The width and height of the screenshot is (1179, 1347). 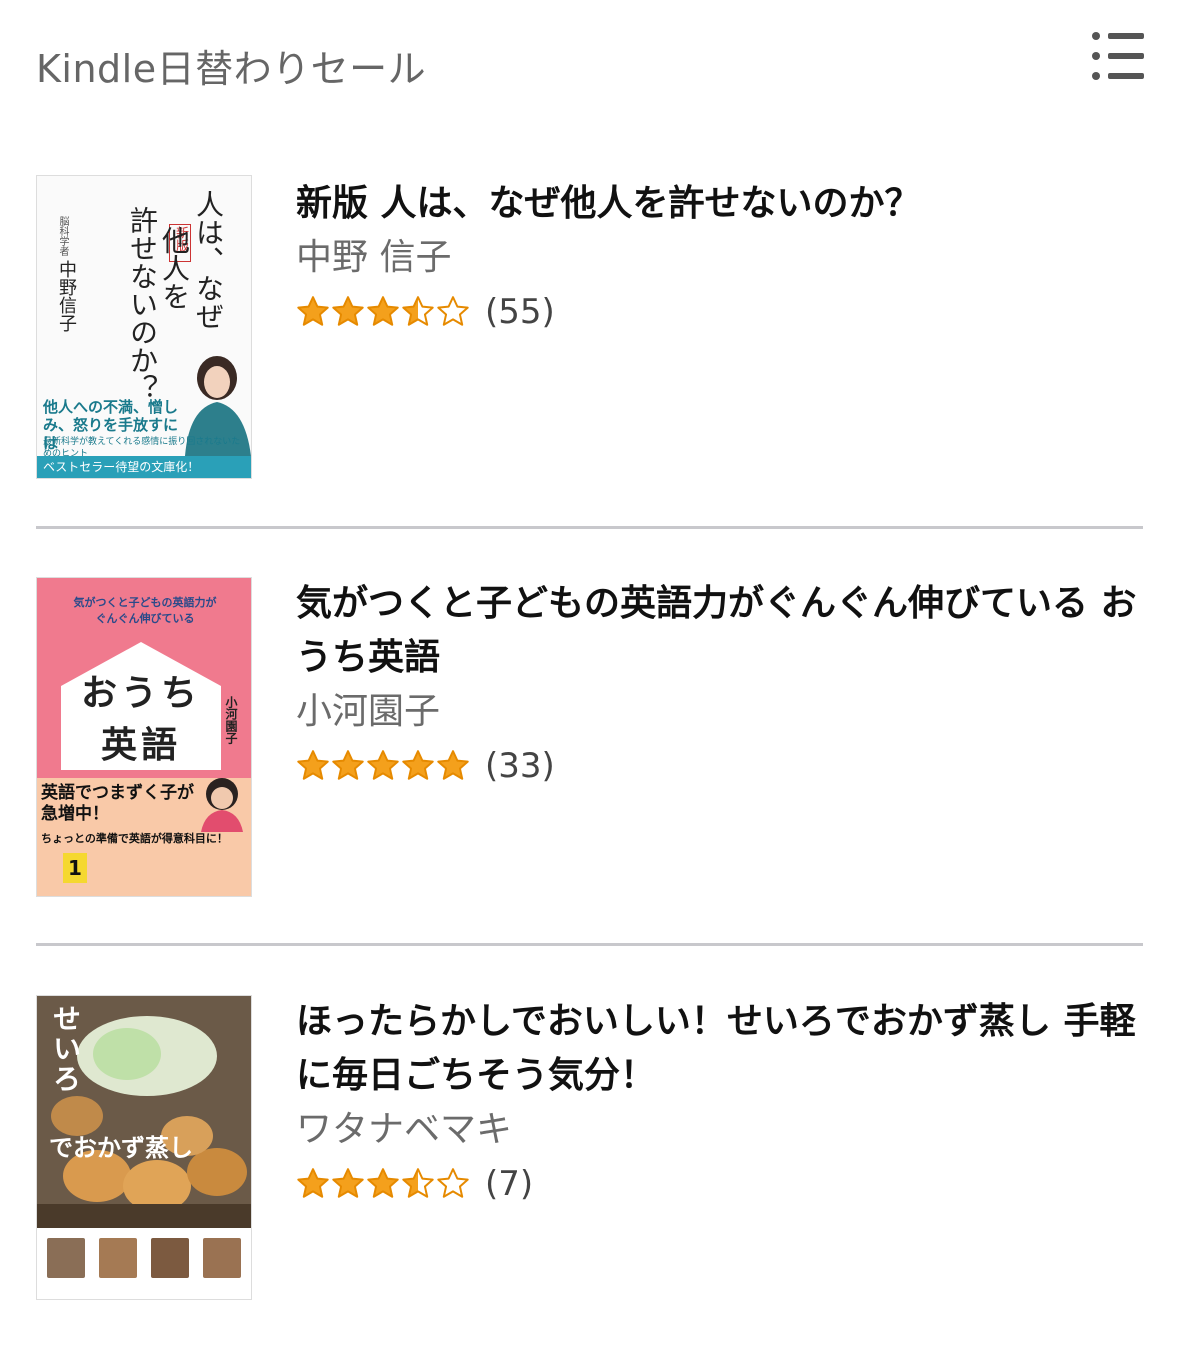 What do you see at coordinates (720, 204) in the screenshot?
I see `book-title: 新版 人は、なぜ他人を許せないのか？` at bounding box center [720, 204].